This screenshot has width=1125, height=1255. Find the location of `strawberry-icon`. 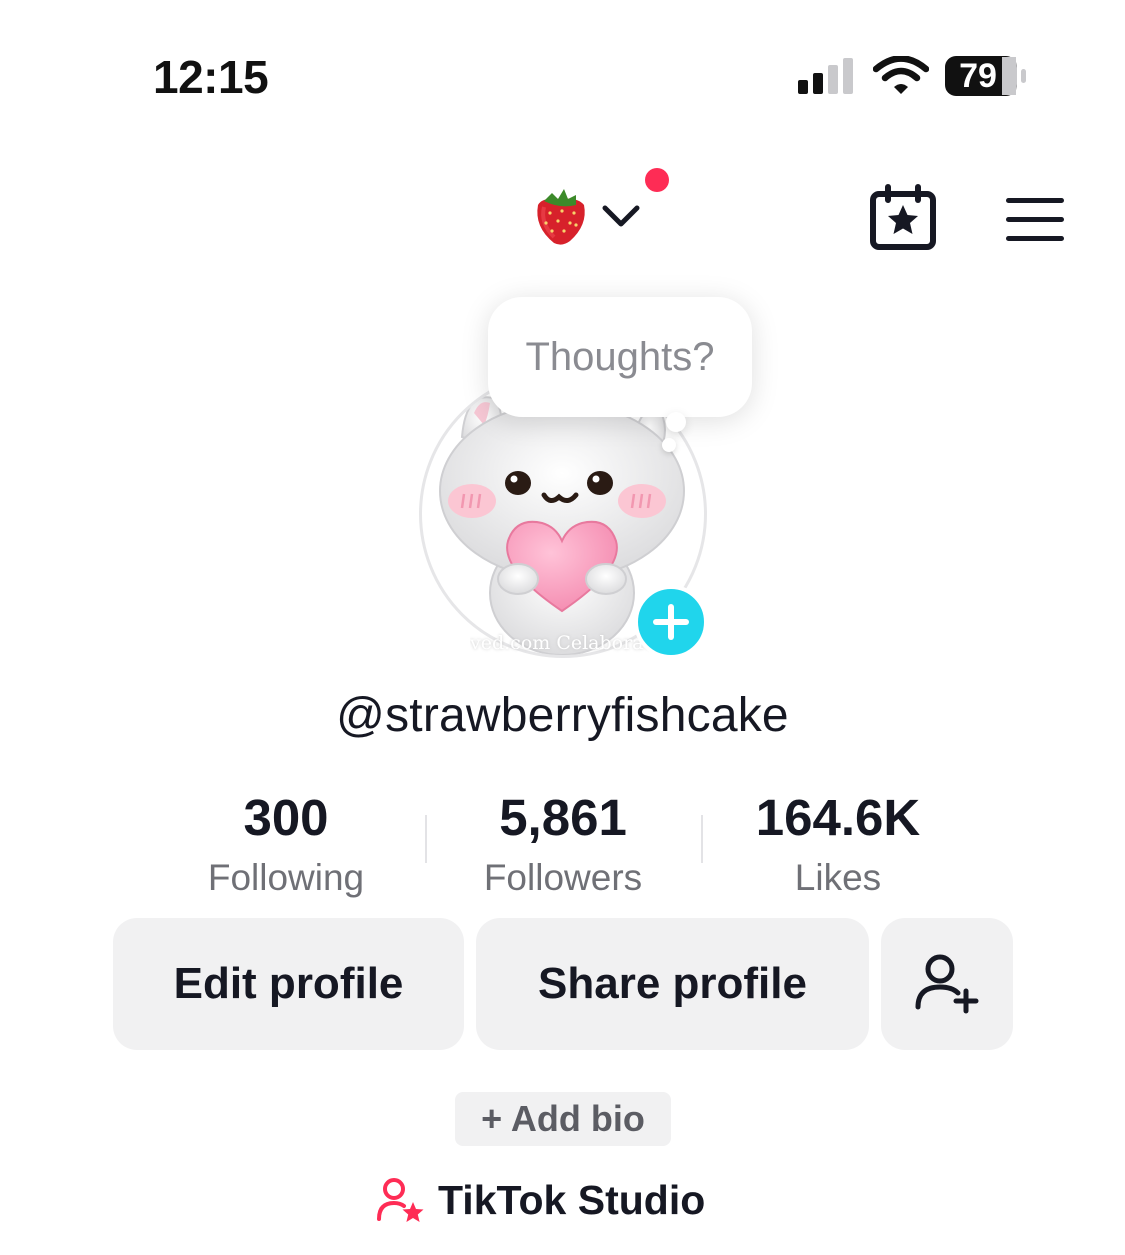

strawberry-icon is located at coordinates (560, 215).